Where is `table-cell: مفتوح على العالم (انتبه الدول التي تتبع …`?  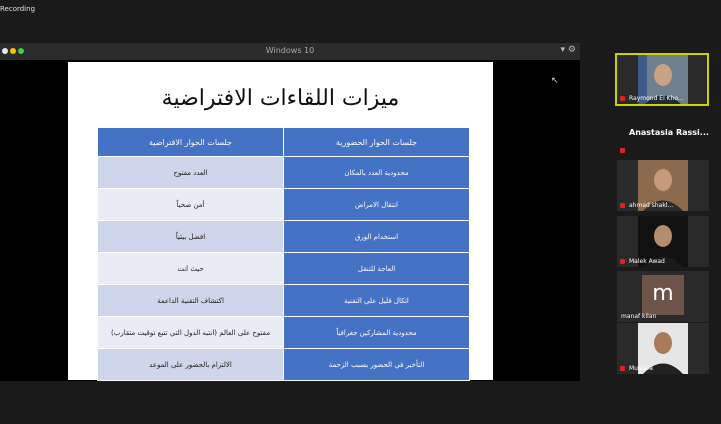 table-cell: مفتوح على العالم (انتبه الدول التي تتبع … is located at coordinates (190, 332).